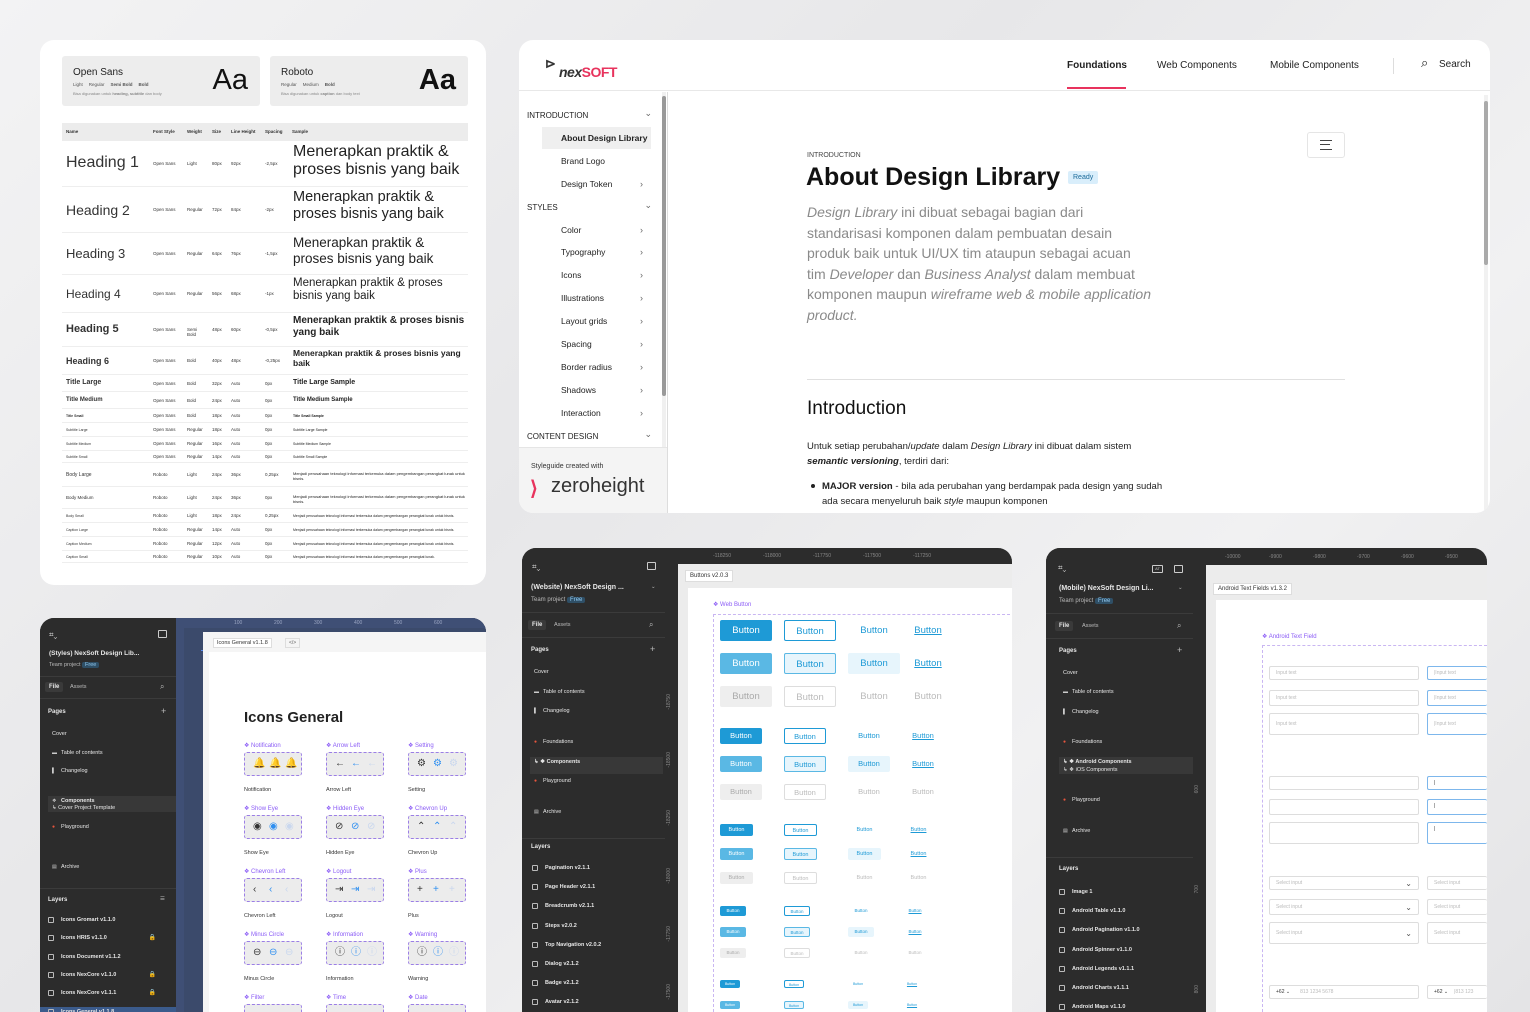  What do you see at coordinates (108, 996) in the screenshot?
I see `layer-item: Icons NexCore v1.1.1 🔒` at bounding box center [108, 996].